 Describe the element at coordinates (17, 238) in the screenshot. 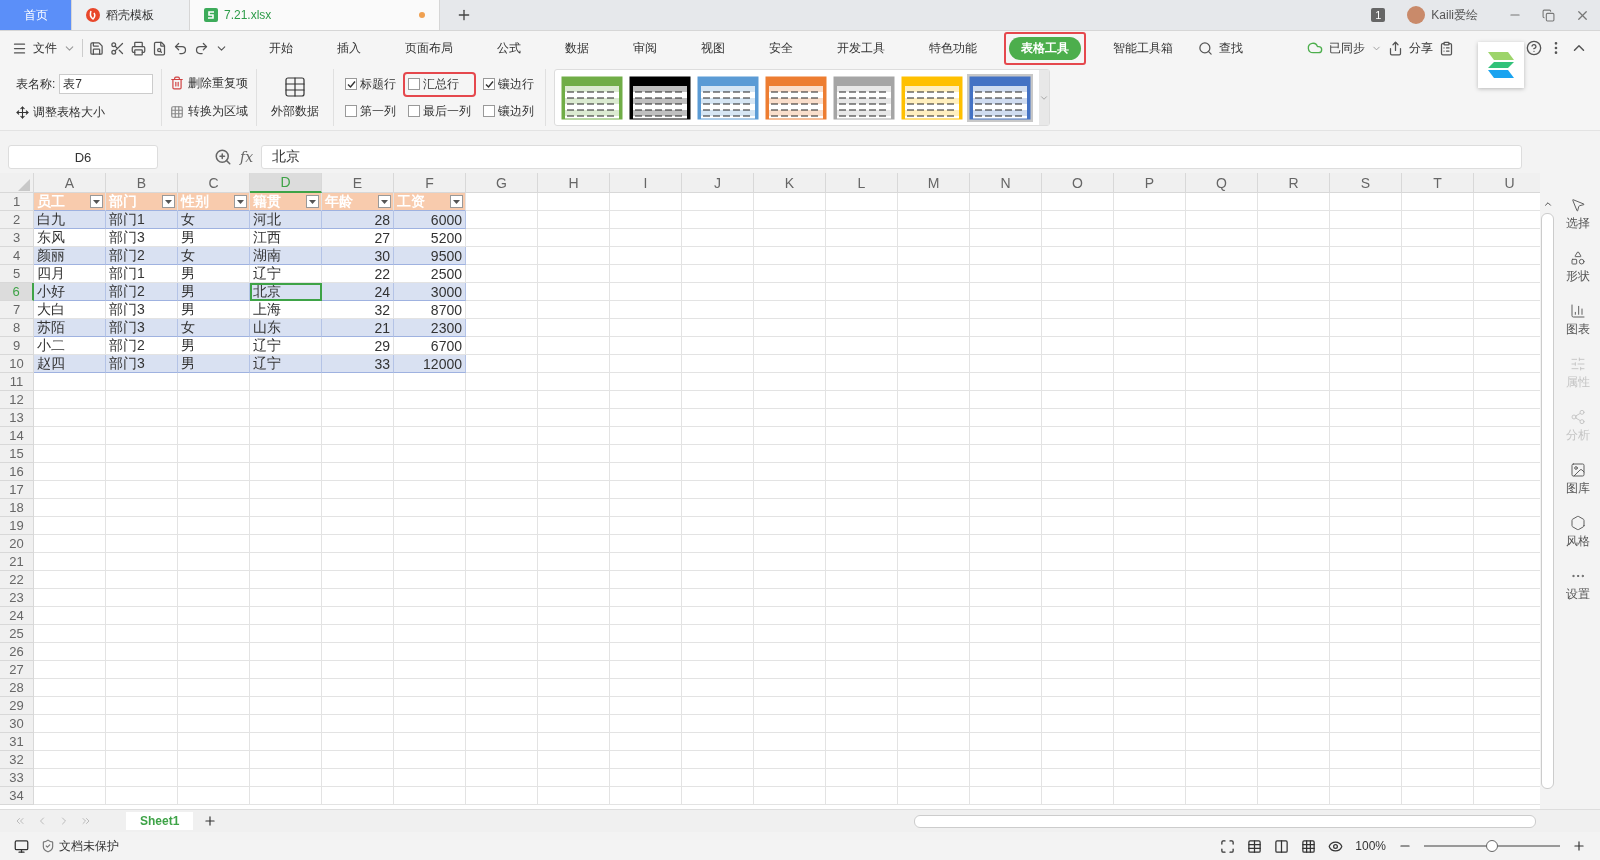

I see `row-header: 3` at that location.